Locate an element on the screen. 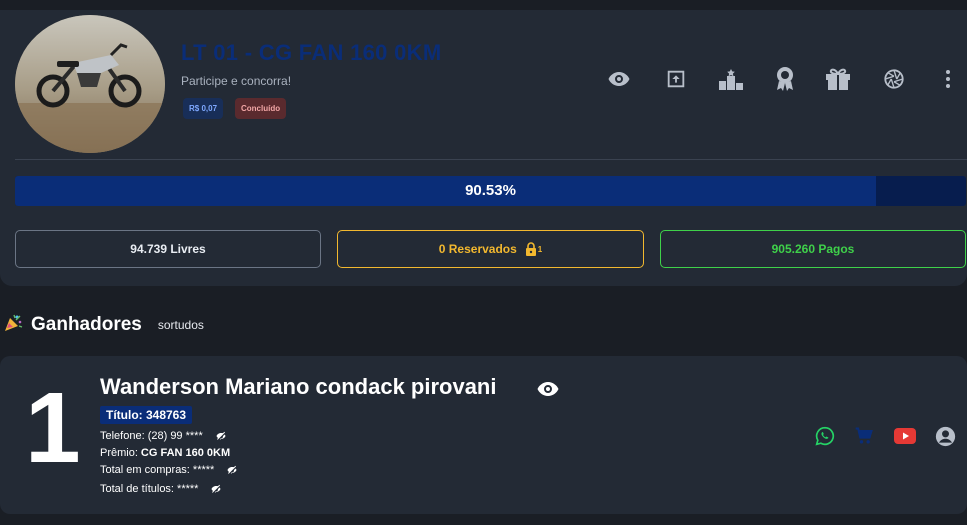  paid-numbers-button: 905.260 Pagos is located at coordinates (813, 249).